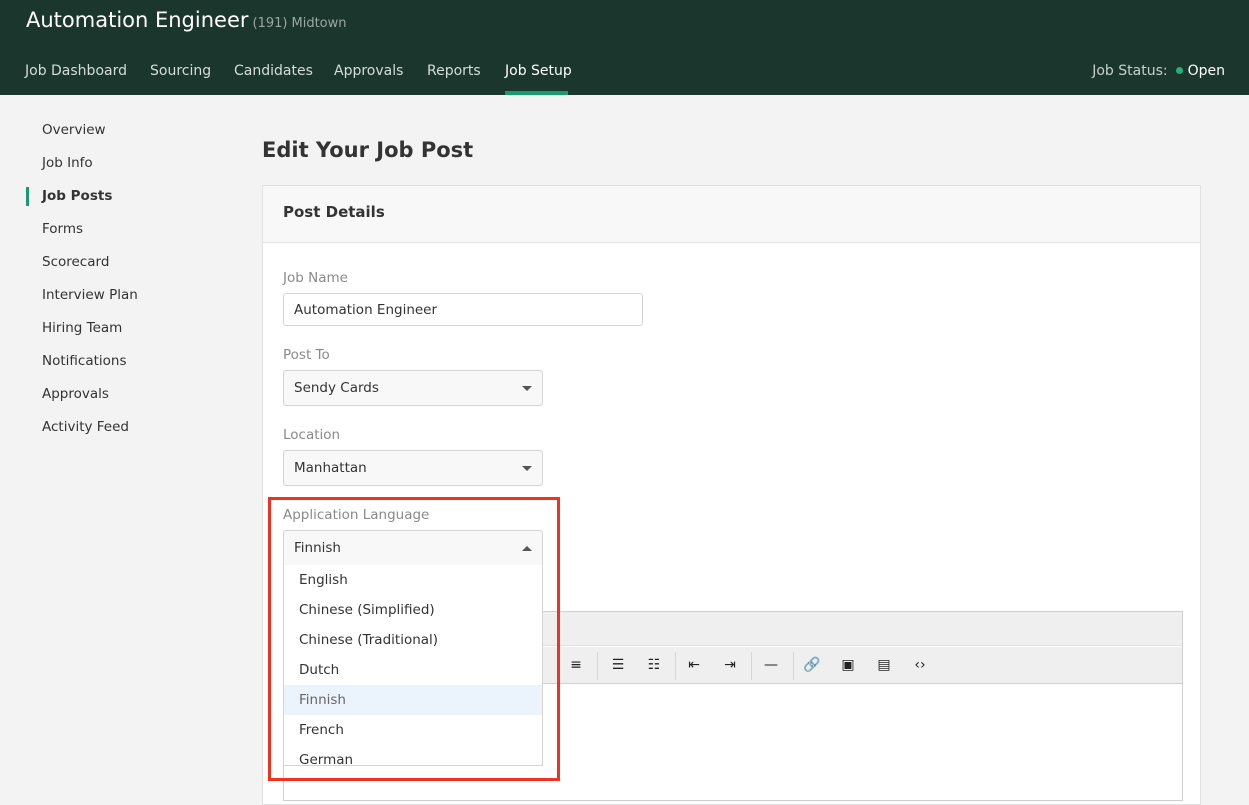 Image resolution: width=1249 pixels, height=805 pixels. I want to click on sidebar-item-interview-plan: Interview Plan, so click(90, 295).